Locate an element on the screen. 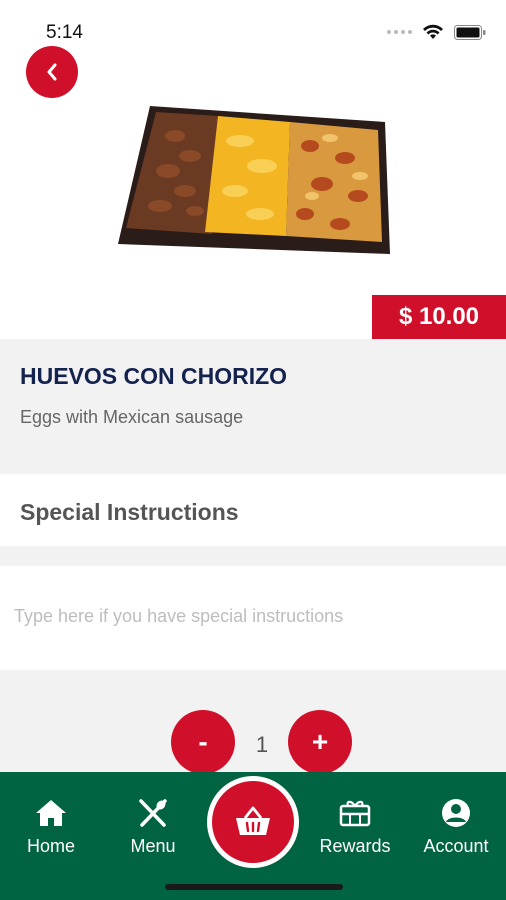 This screenshot has height=900, width=506. nav-menu: Menu is located at coordinates (153, 827).